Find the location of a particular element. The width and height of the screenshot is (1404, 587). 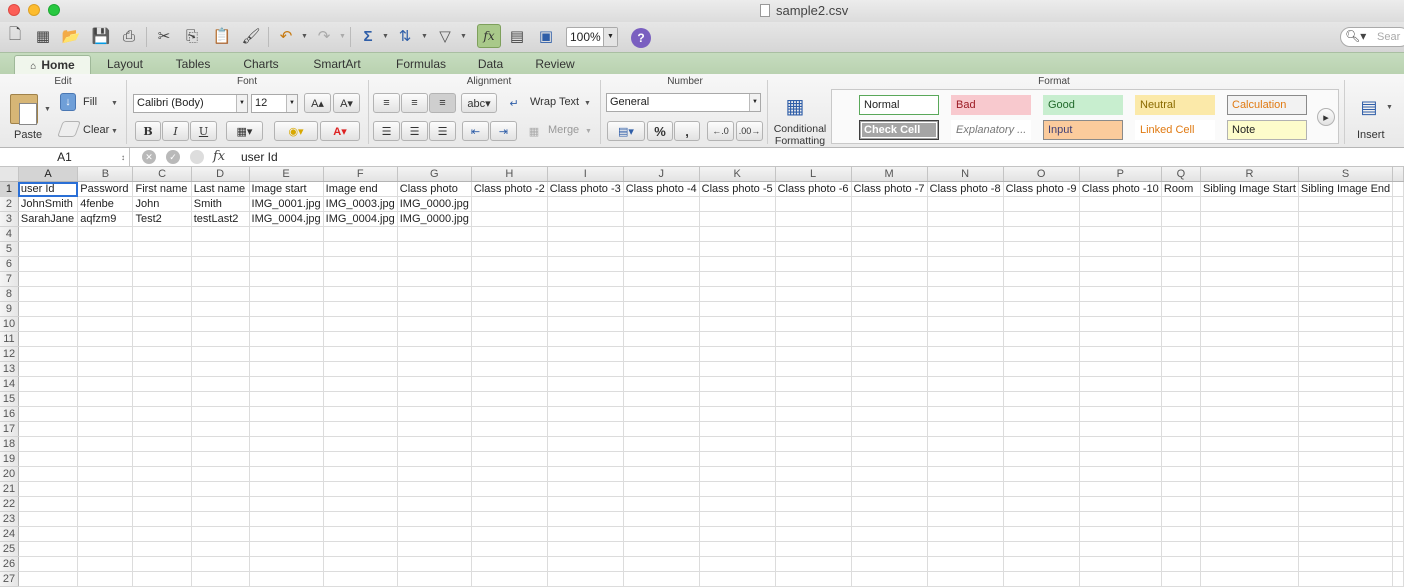

save-icon: 💾 is located at coordinates (101, 36).